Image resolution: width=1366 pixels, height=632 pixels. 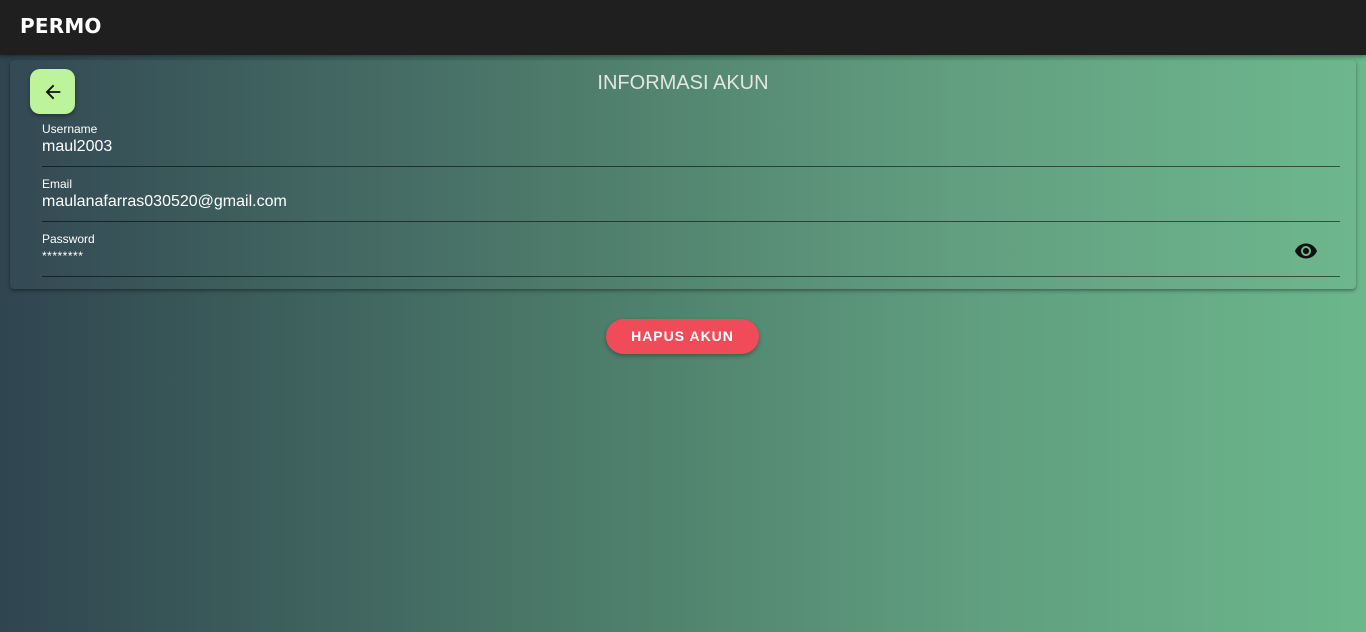 I want to click on page-title: INFORMASI AKUN, so click(x=683, y=83).